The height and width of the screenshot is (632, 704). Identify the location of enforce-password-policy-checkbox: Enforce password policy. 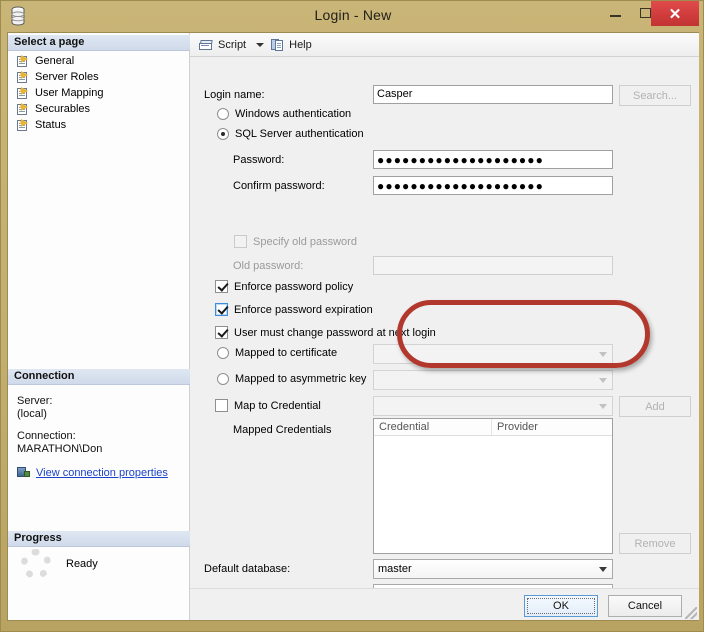
(284, 286).